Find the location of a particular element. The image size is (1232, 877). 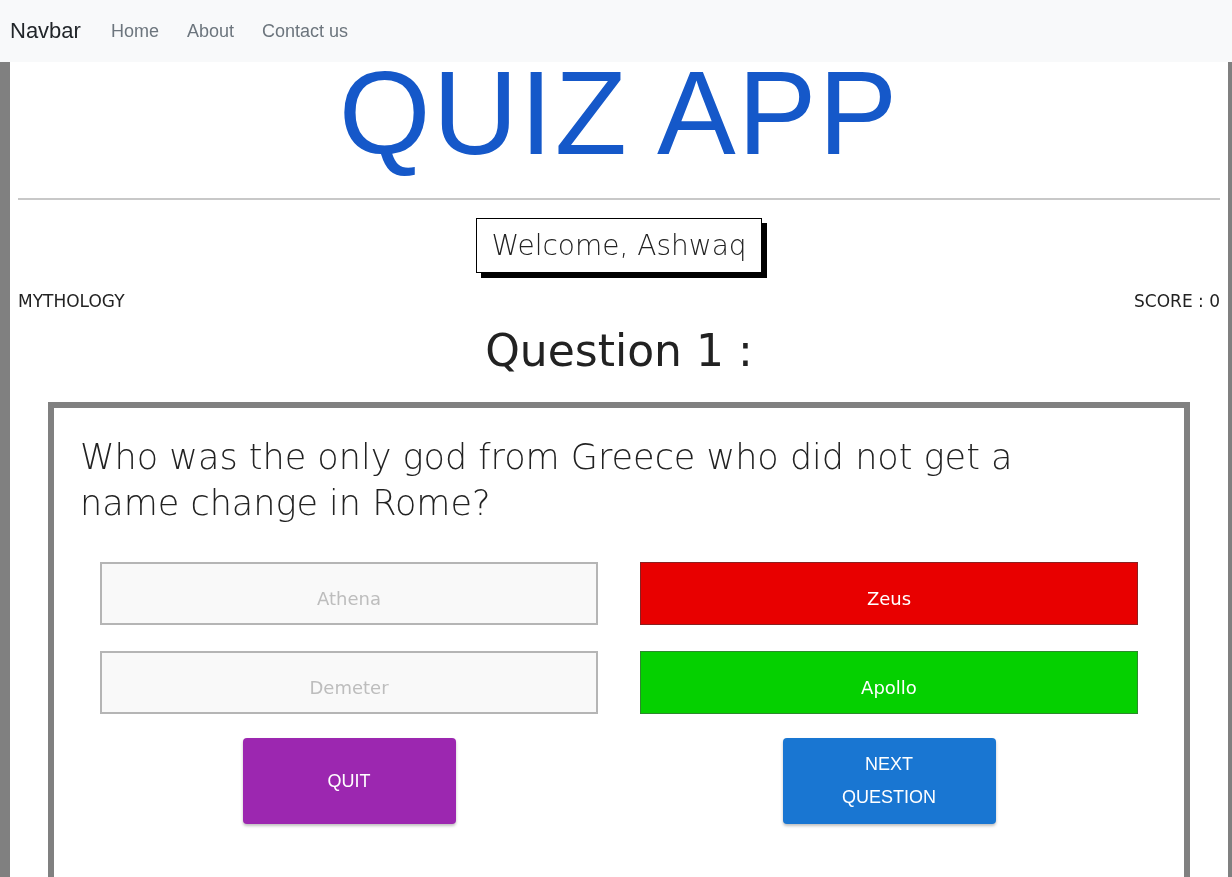

welcome-message: Welcome, Ashwaq is located at coordinates (619, 245).